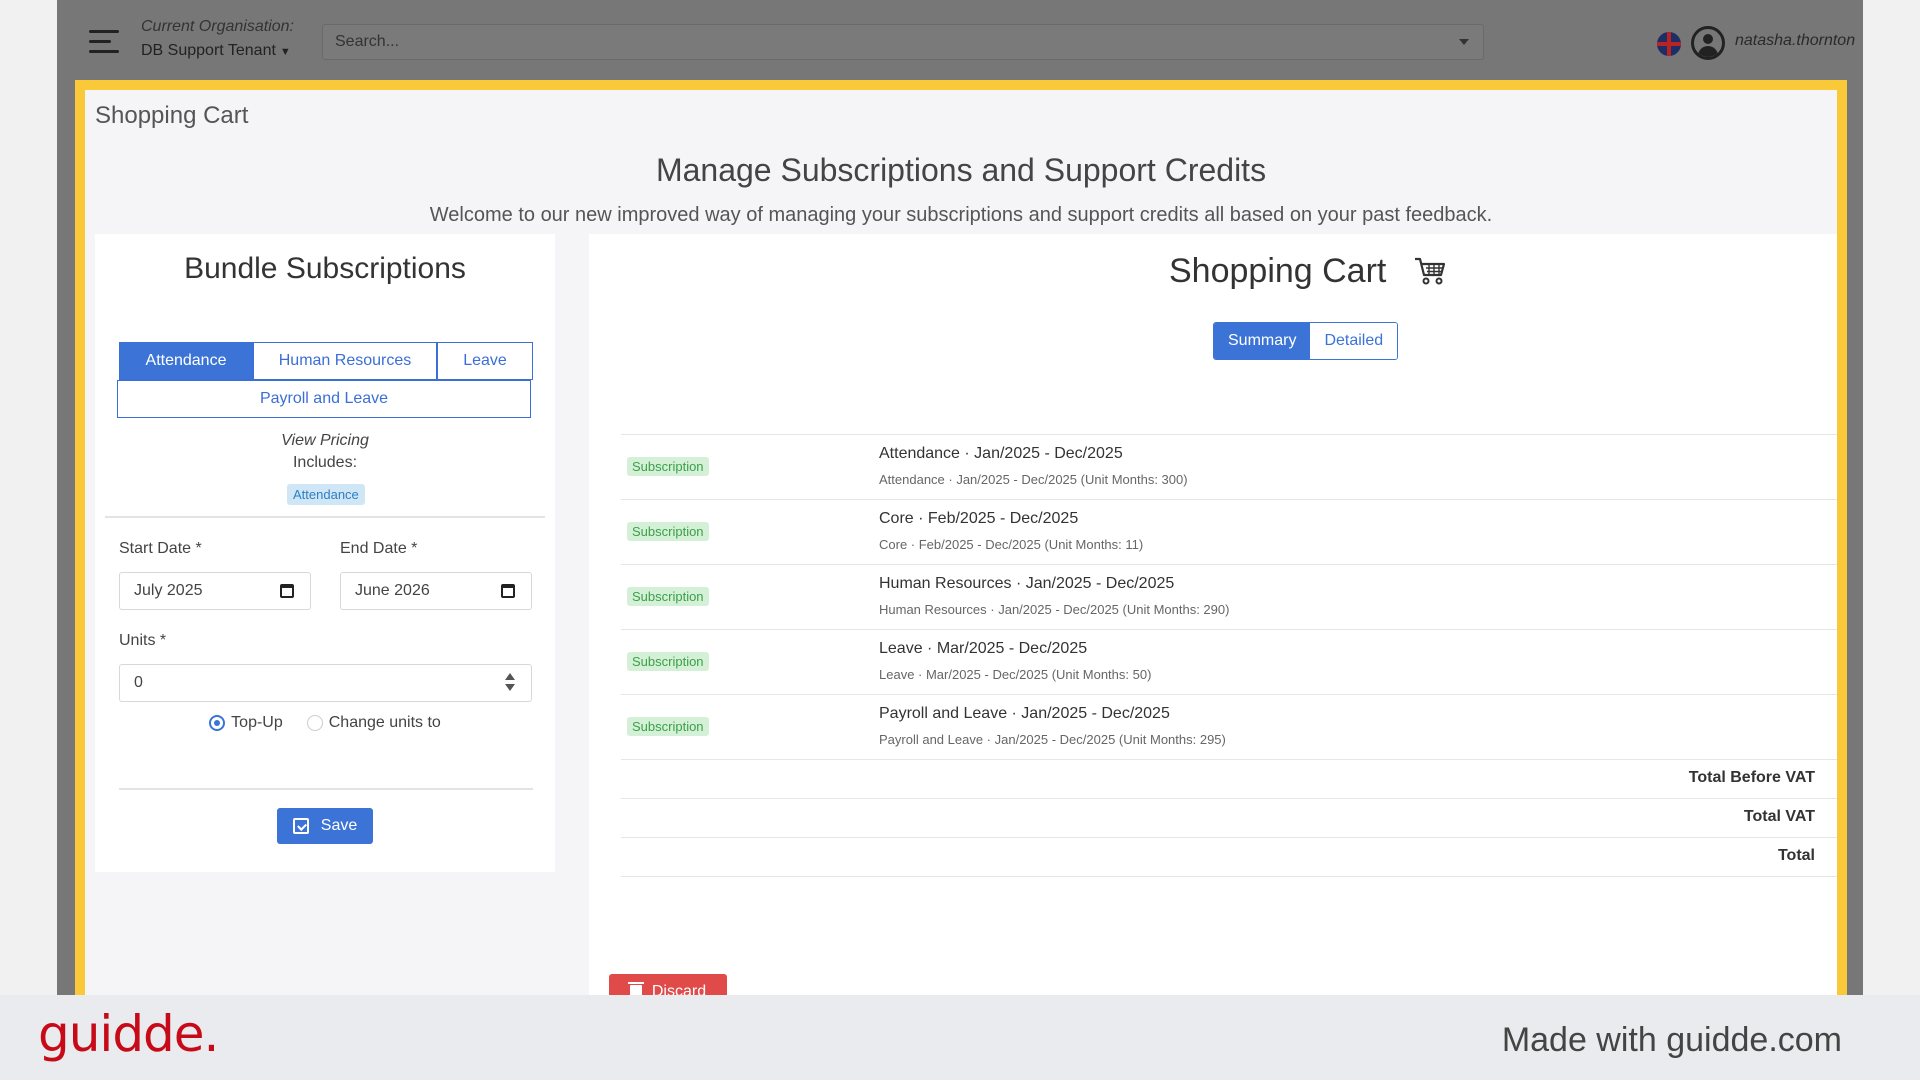 Image resolution: width=1920 pixels, height=1080 pixels. I want to click on total-row: Total, so click(1229, 856).